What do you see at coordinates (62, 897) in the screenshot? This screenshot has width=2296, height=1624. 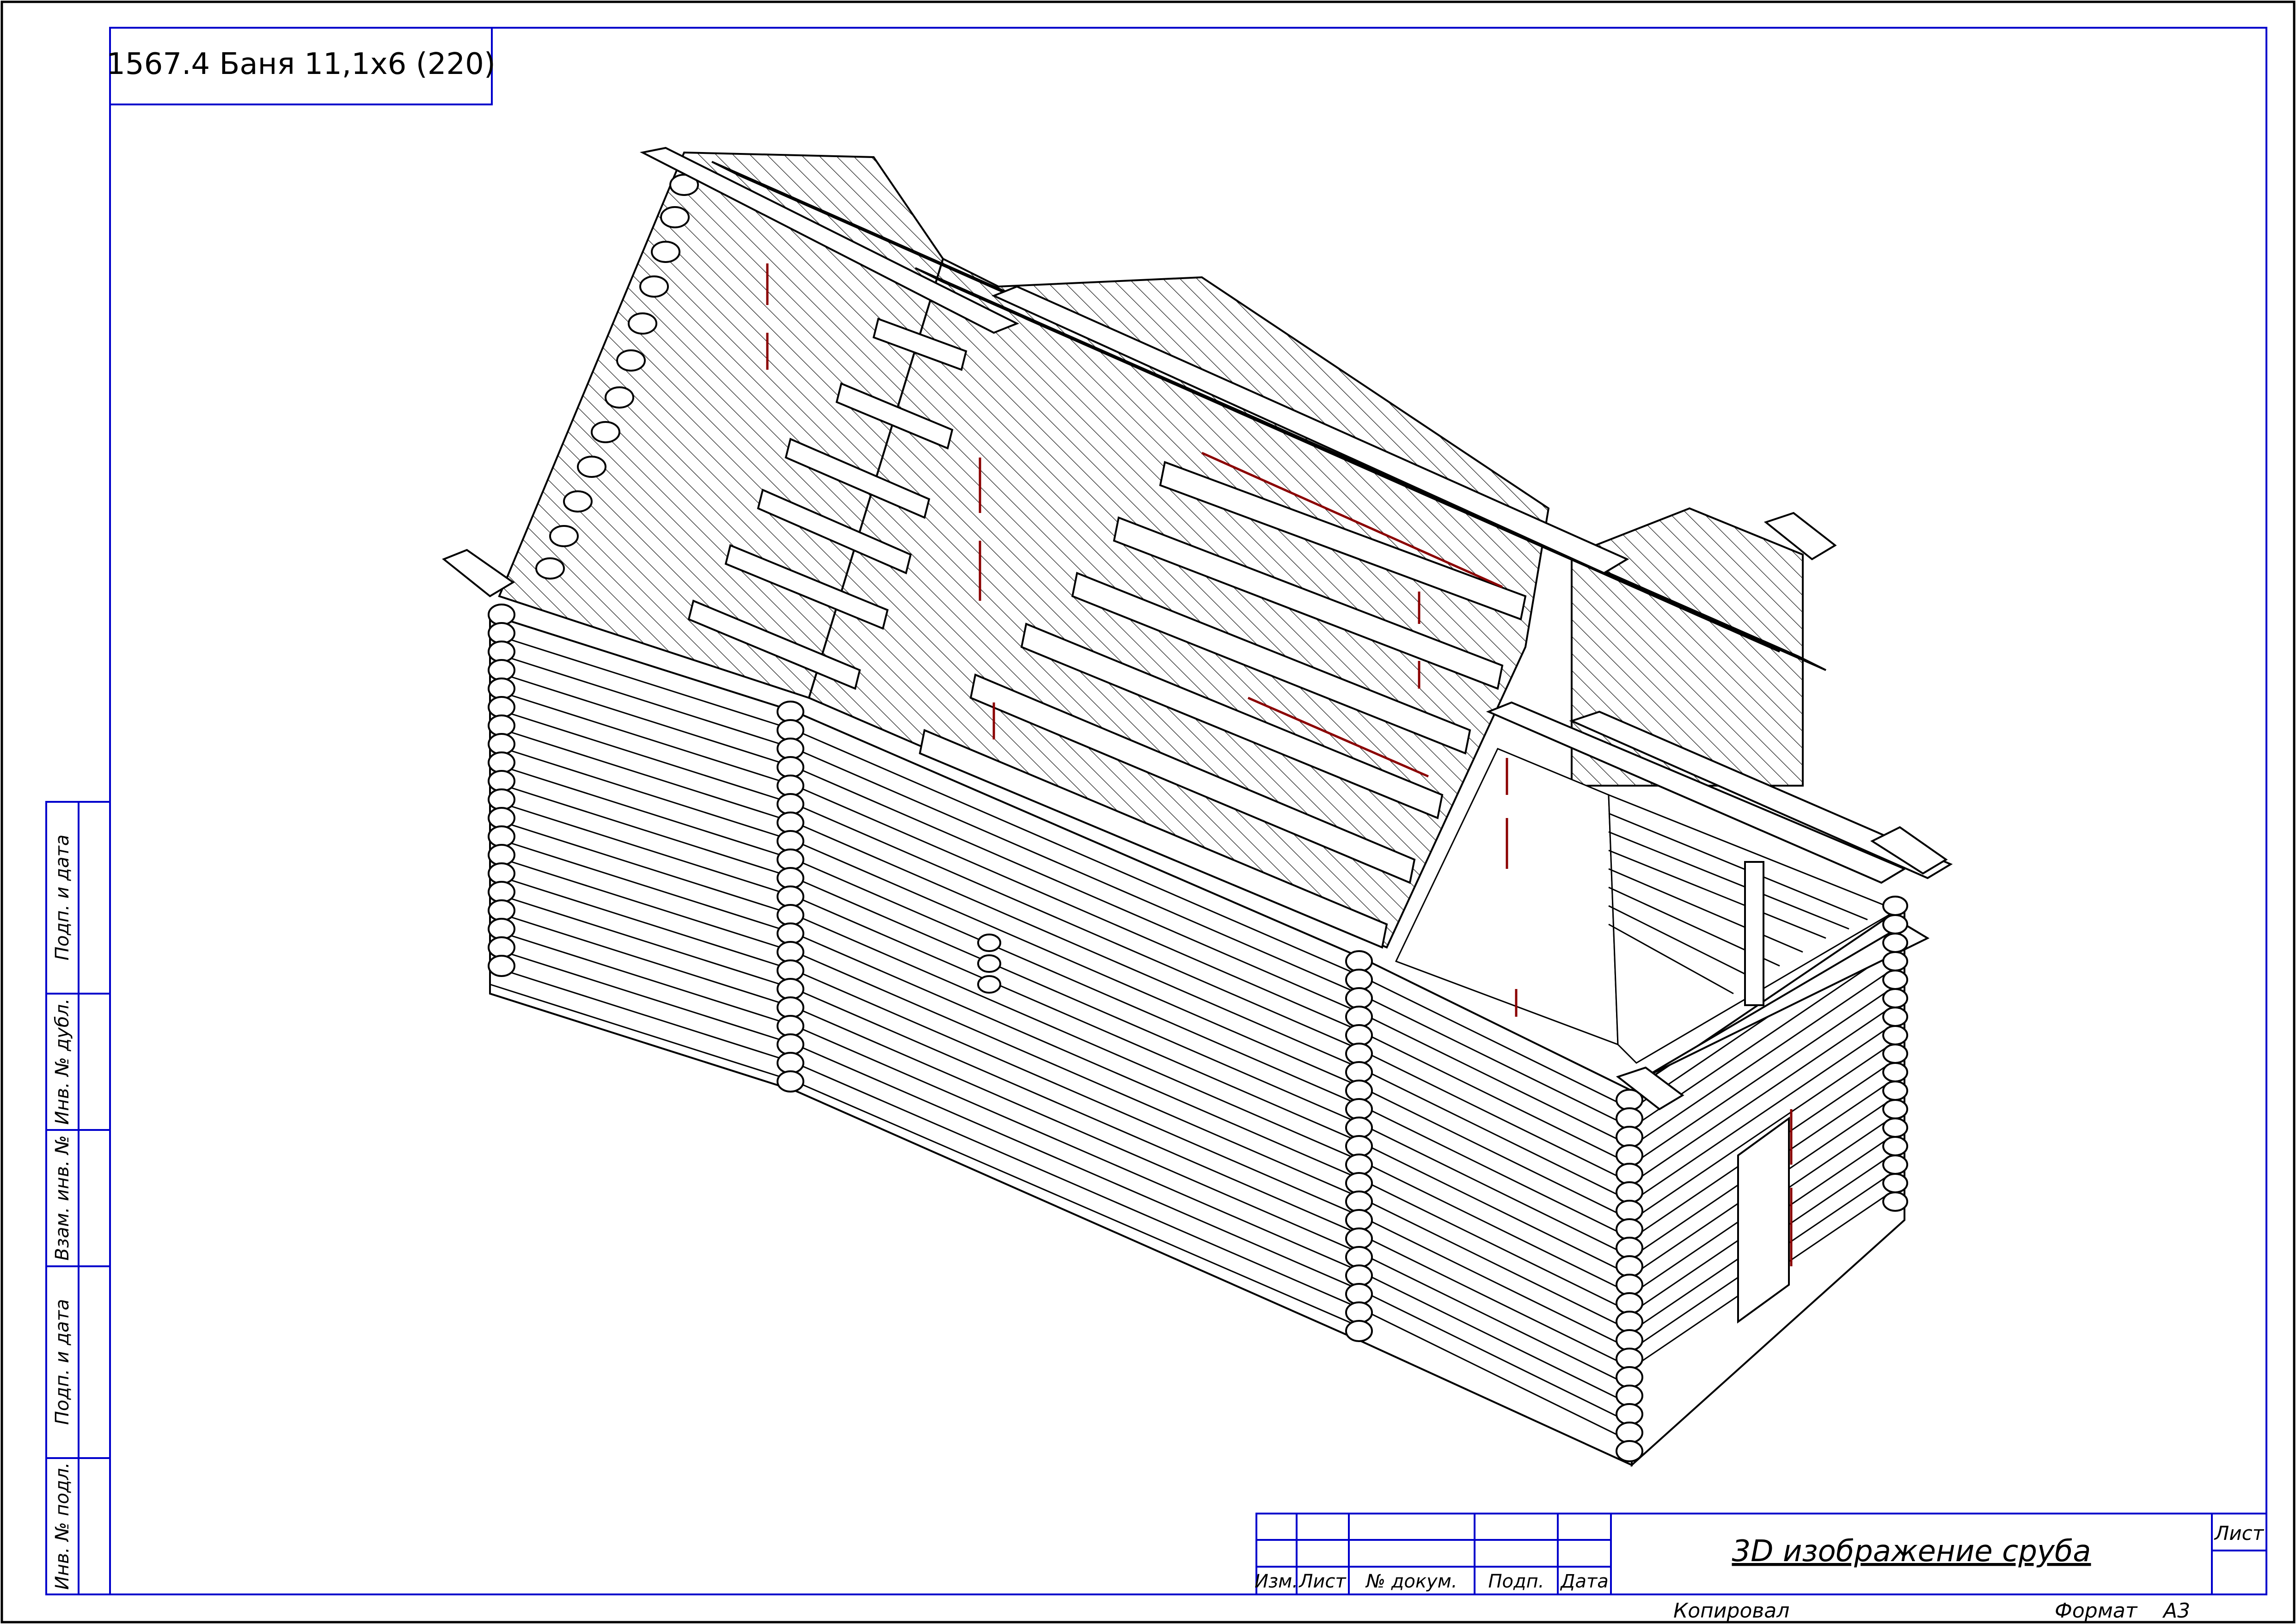 I see `stamp-signature-date-1: Подп. и дата` at bounding box center [62, 897].